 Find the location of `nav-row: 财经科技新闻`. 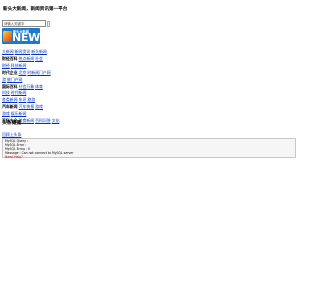

nav-row: 财经科技新闻 is located at coordinates (31, 66).